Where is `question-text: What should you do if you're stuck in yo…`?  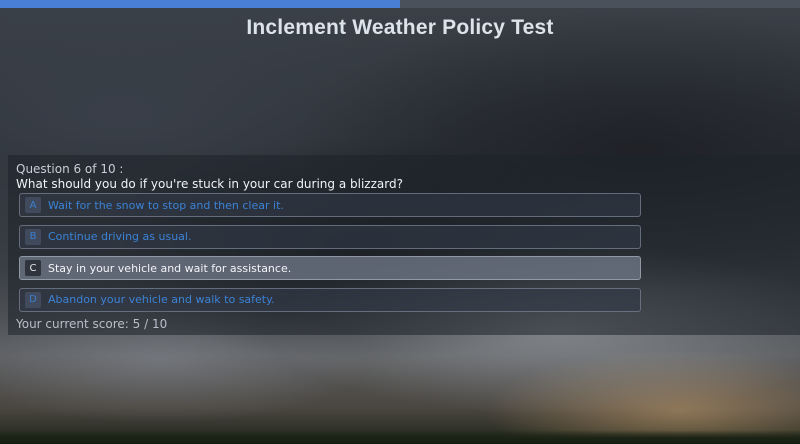
question-text: What should you do if you're stuck in yo… is located at coordinates (209, 184).